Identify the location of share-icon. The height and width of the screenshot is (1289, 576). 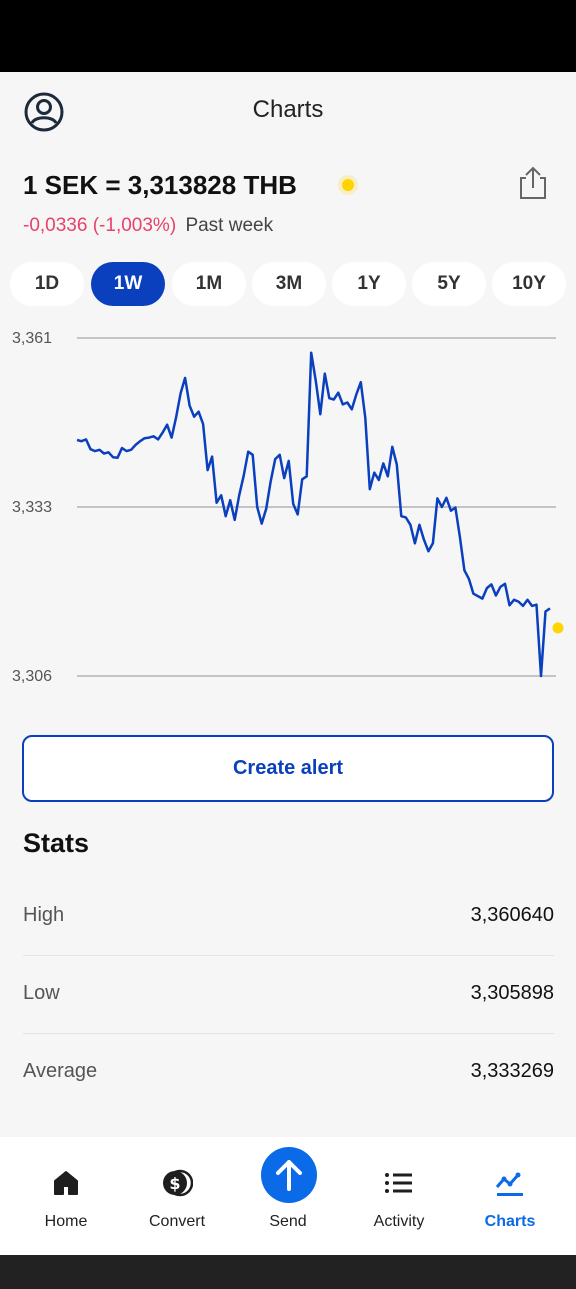
(533, 182).